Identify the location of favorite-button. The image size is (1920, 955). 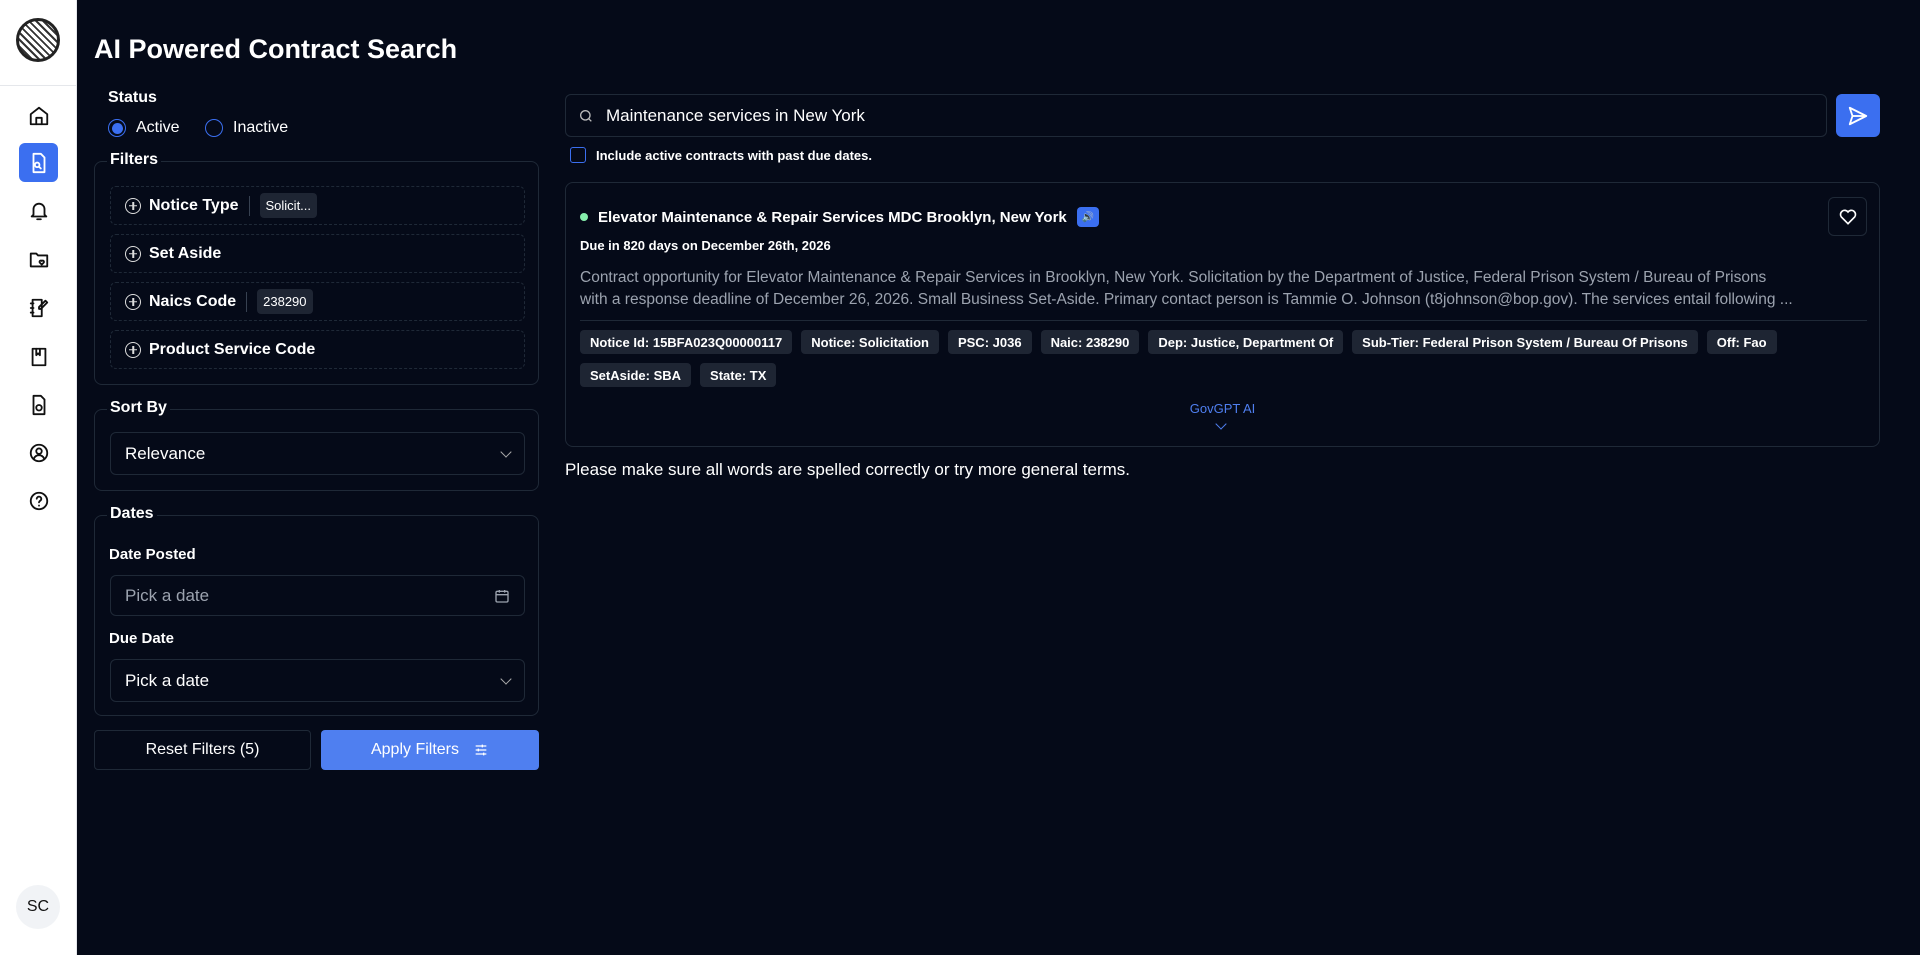
(1847, 216).